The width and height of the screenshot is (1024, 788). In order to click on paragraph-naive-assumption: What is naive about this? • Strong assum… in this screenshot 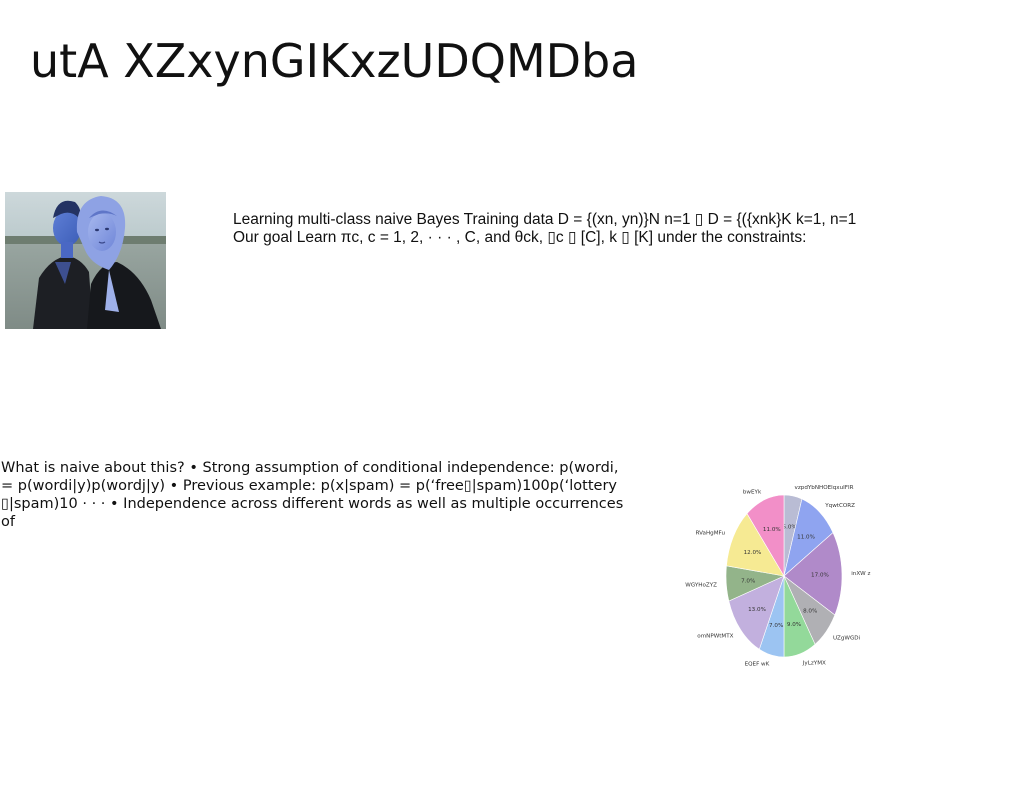, I will do `click(312, 495)`.